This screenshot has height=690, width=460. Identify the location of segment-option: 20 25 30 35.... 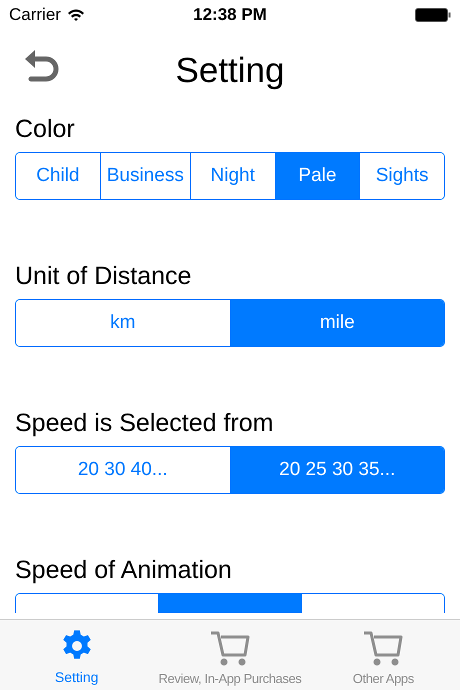
(337, 470).